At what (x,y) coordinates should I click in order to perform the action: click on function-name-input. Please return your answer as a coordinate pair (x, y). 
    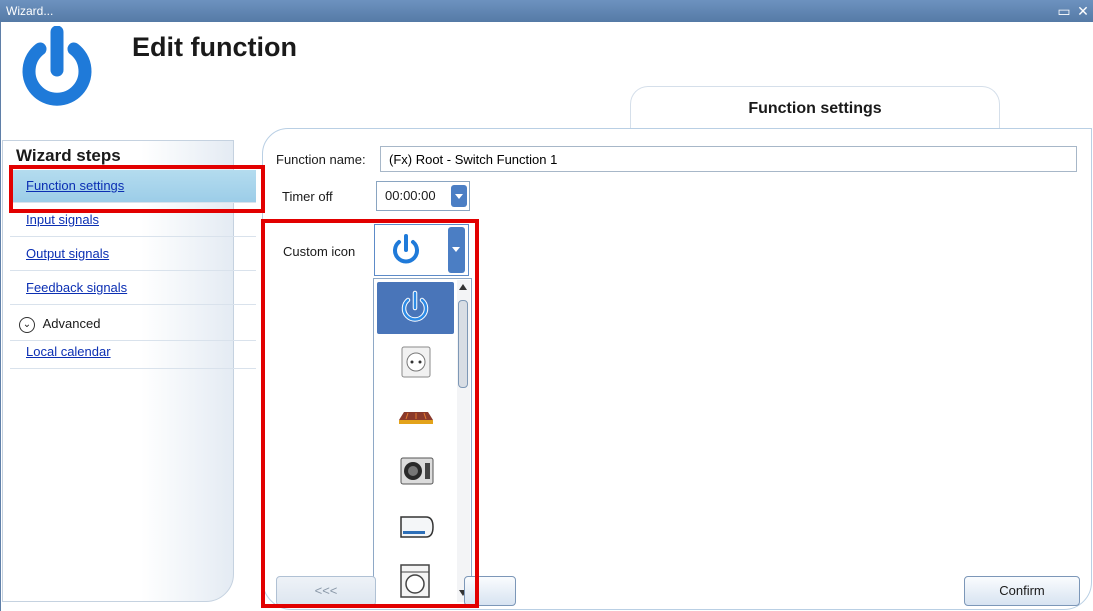
    Looking at the image, I should click on (728, 159).